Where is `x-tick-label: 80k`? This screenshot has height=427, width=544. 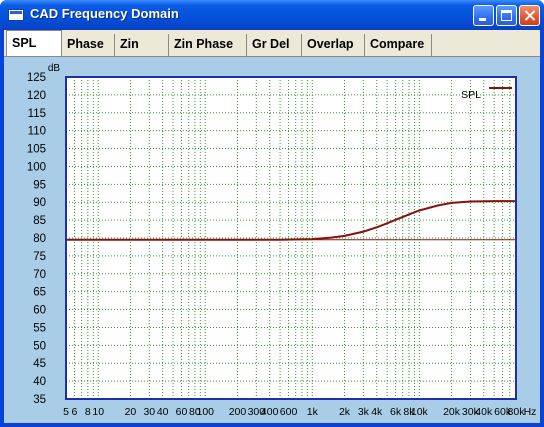 x-tick-label: 80k is located at coordinates (517, 412).